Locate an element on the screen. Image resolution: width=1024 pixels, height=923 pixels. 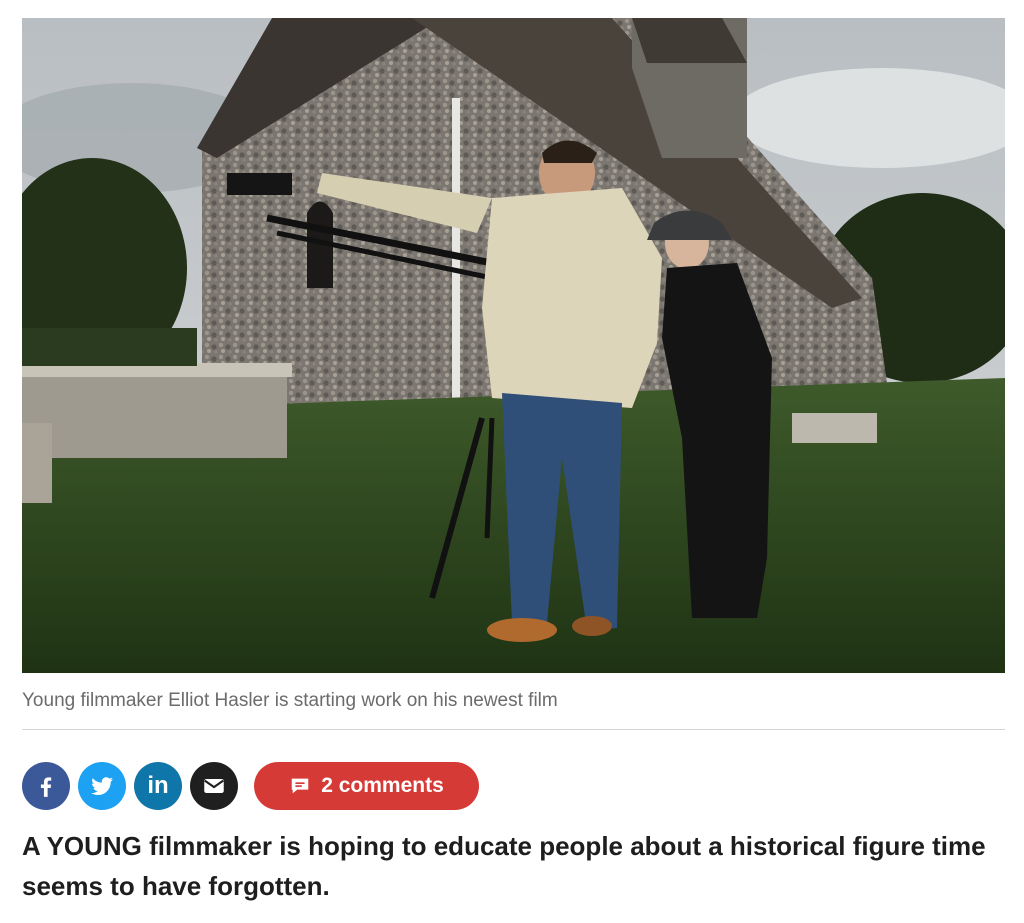
comments-button: 2 comments is located at coordinates (366, 786).